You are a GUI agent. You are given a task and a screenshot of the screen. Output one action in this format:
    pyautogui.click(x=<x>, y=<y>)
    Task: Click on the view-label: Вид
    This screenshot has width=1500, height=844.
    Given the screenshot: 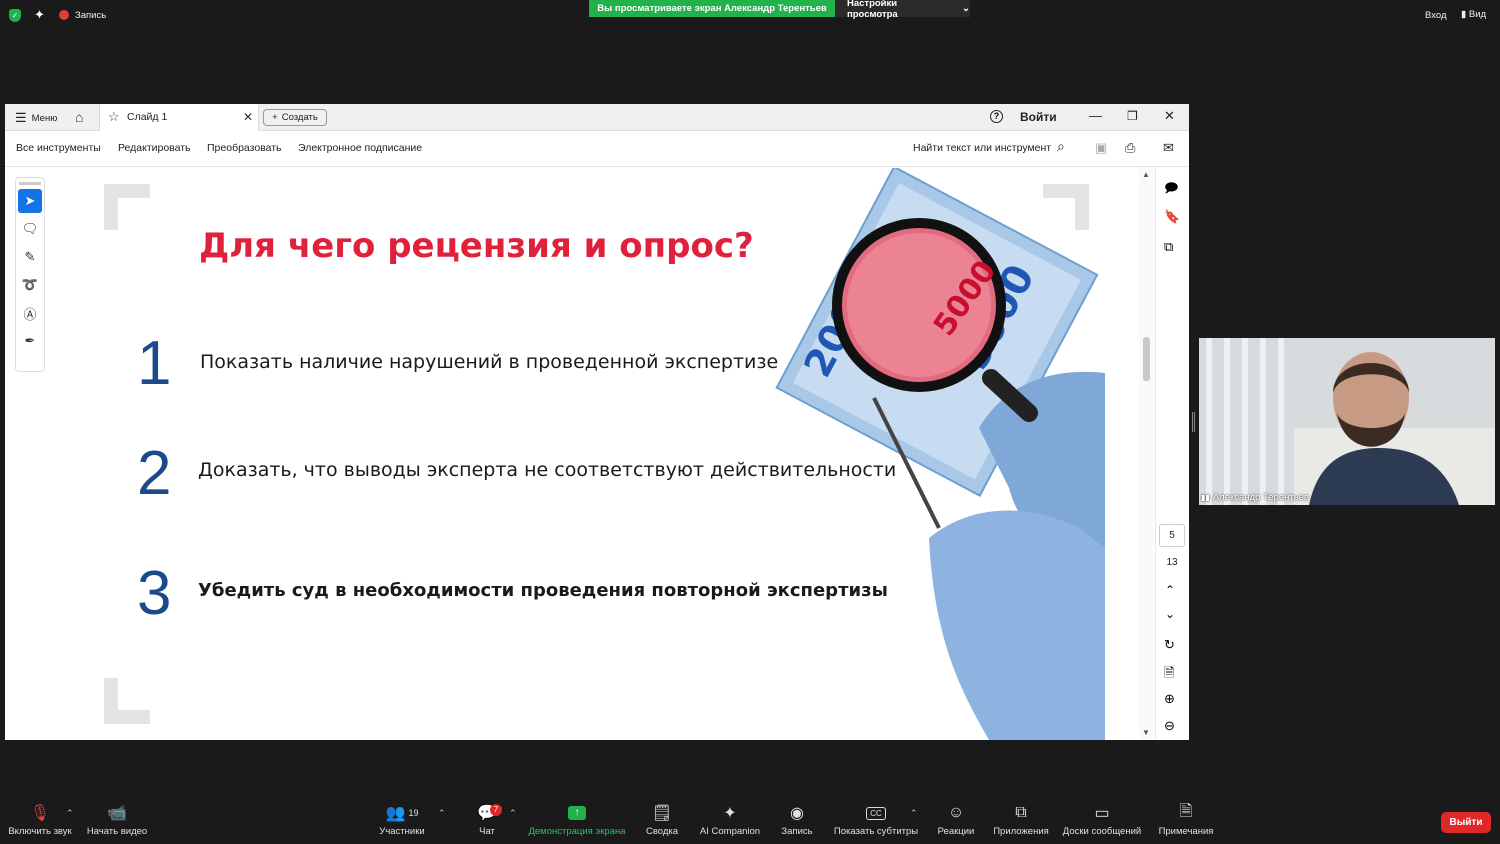 What is the action you would take?
    pyautogui.click(x=1477, y=14)
    